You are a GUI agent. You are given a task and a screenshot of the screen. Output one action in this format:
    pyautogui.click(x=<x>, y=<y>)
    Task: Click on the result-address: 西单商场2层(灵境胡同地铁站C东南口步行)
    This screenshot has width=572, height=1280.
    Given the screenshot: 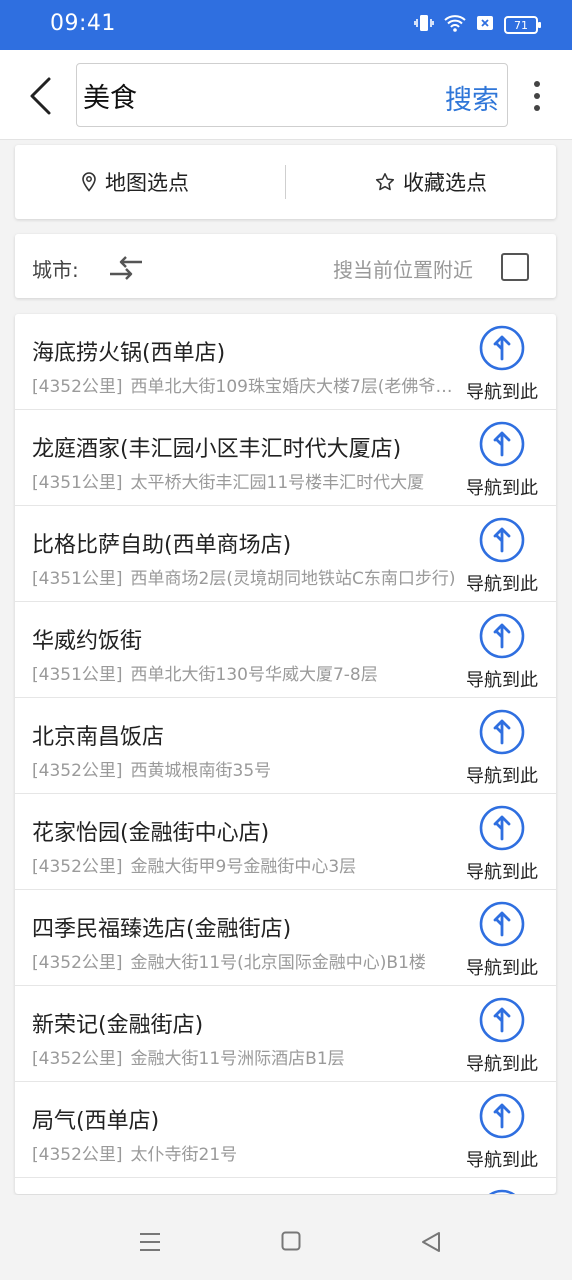 What is the action you would take?
    pyautogui.click(x=293, y=579)
    